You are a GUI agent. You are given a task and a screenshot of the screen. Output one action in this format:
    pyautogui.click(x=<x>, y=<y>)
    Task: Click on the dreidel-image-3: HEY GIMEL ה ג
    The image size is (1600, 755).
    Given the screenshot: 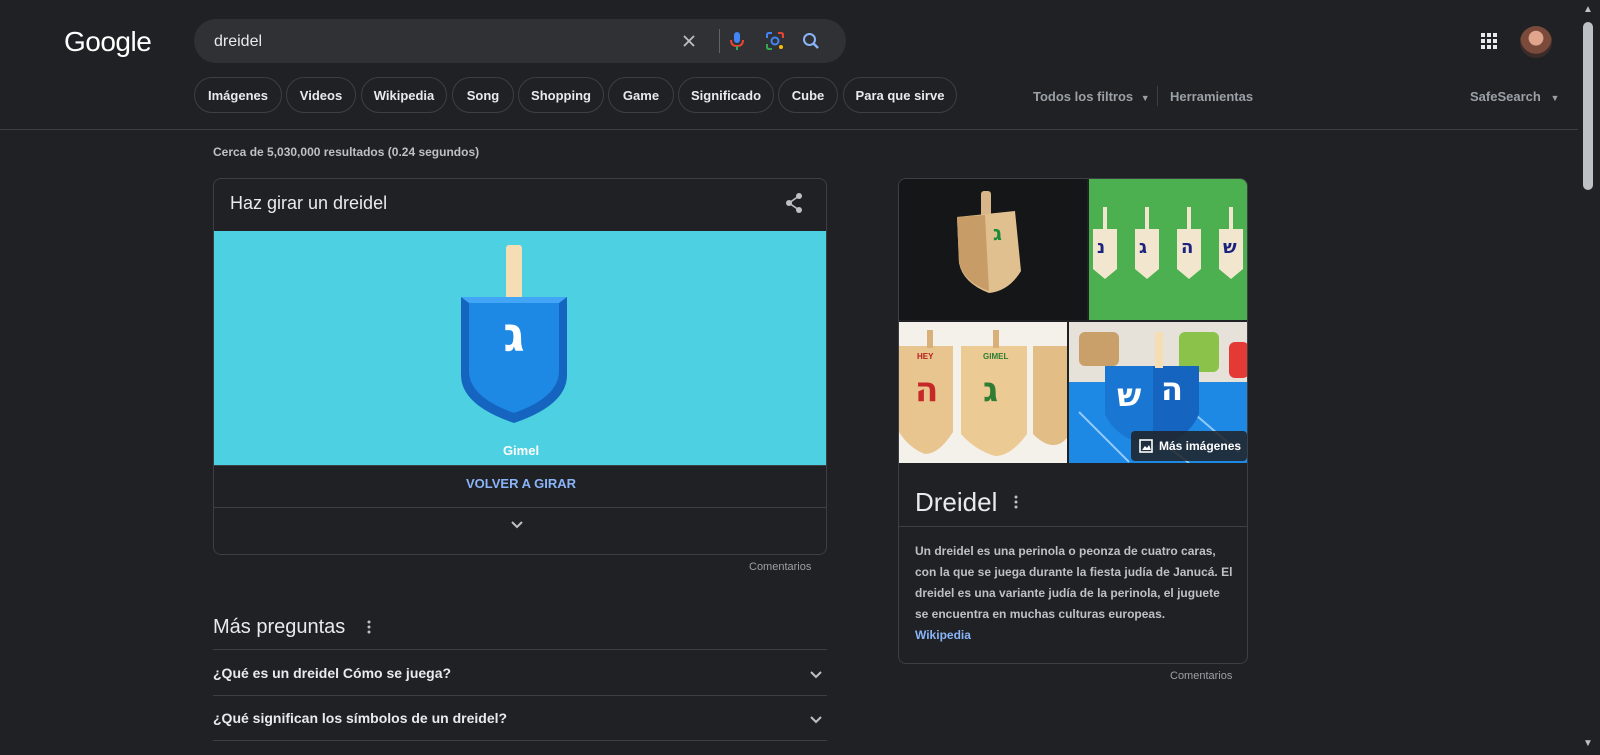 What is the action you would take?
    pyautogui.click(x=983, y=392)
    